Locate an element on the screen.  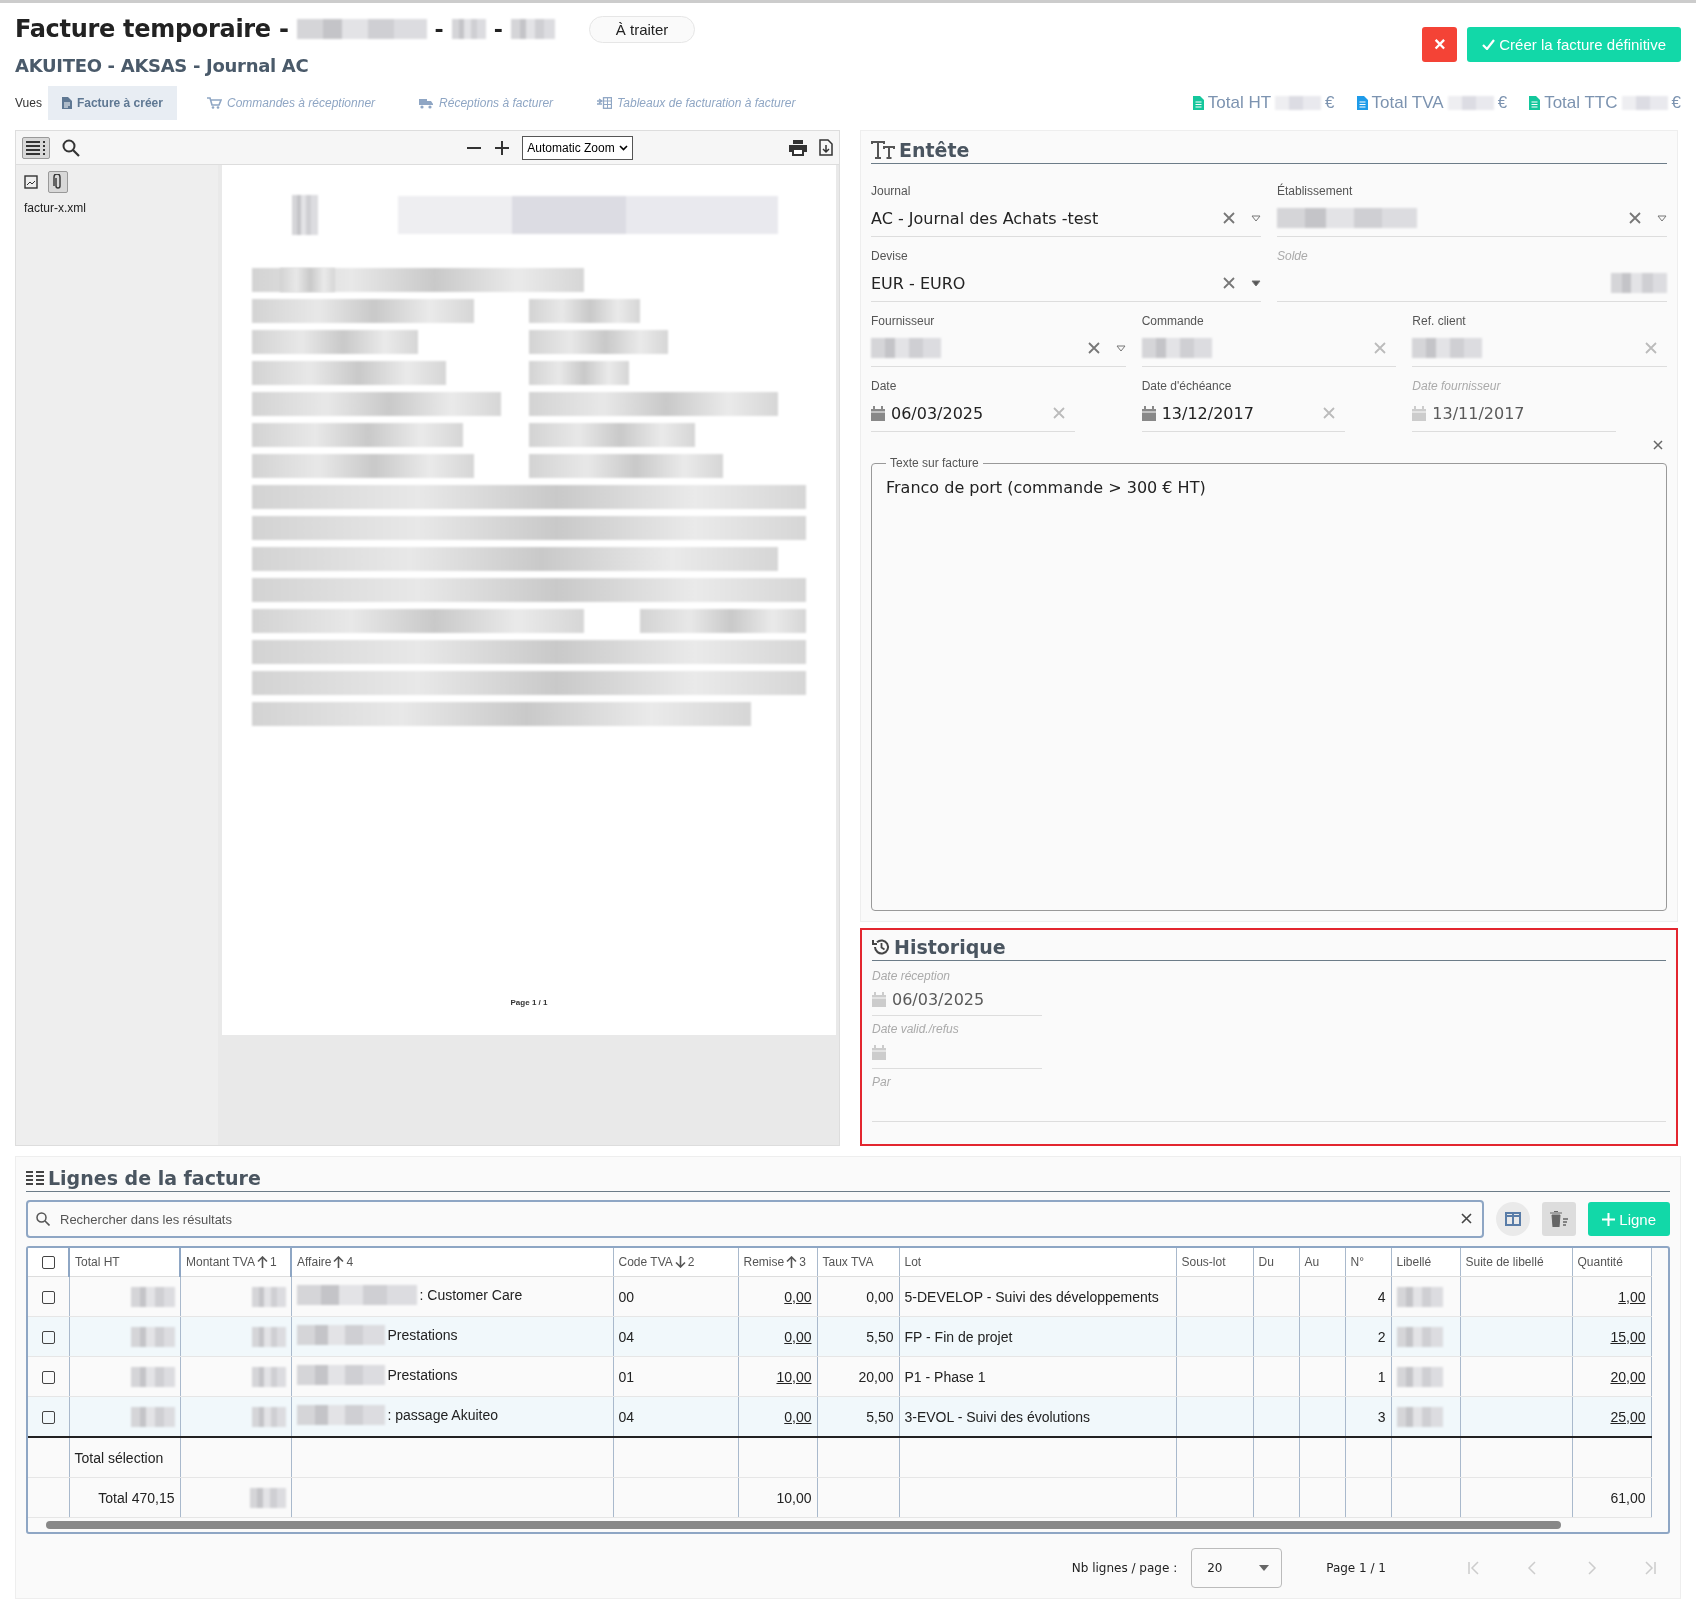
textarea-field: Texte sur facture Franco de port (commande > 300 € HT) is located at coordinates (1269, 683).